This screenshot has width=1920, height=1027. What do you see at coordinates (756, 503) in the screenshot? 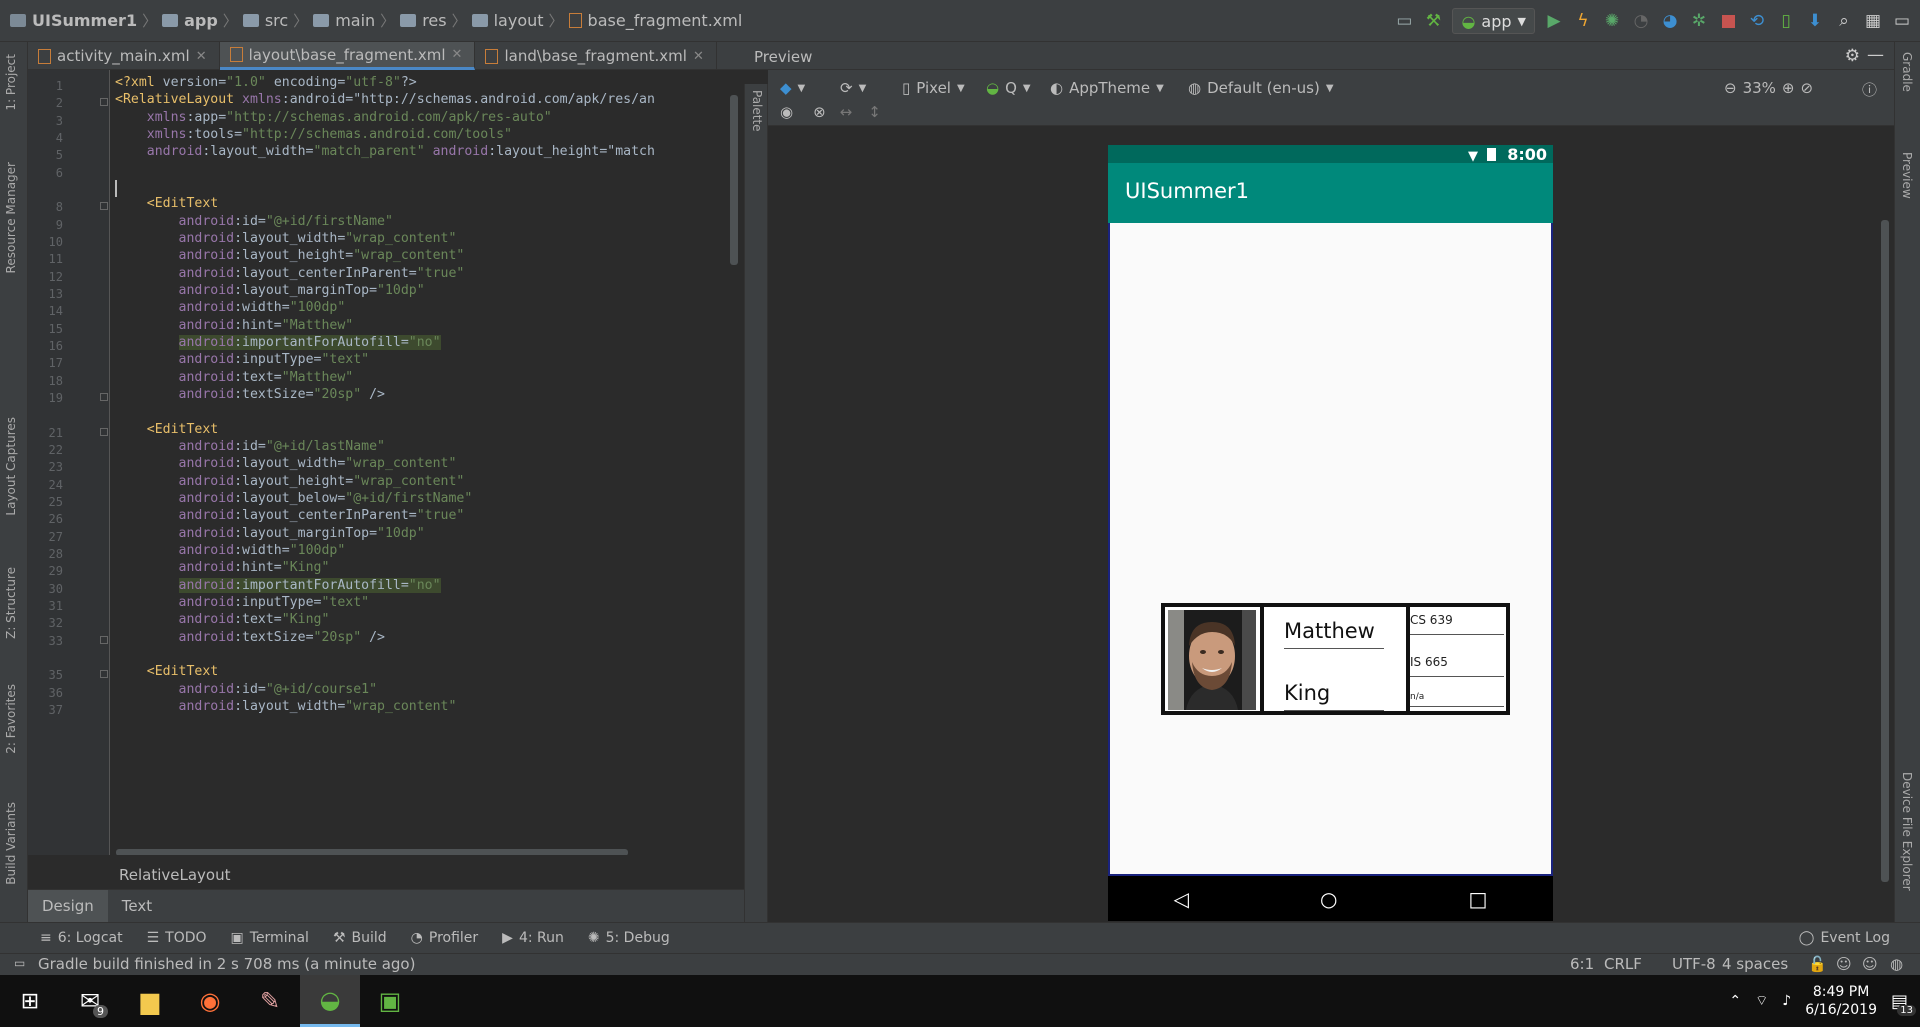
I see `palette-strip: Palette` at bounding box center [756, 503].